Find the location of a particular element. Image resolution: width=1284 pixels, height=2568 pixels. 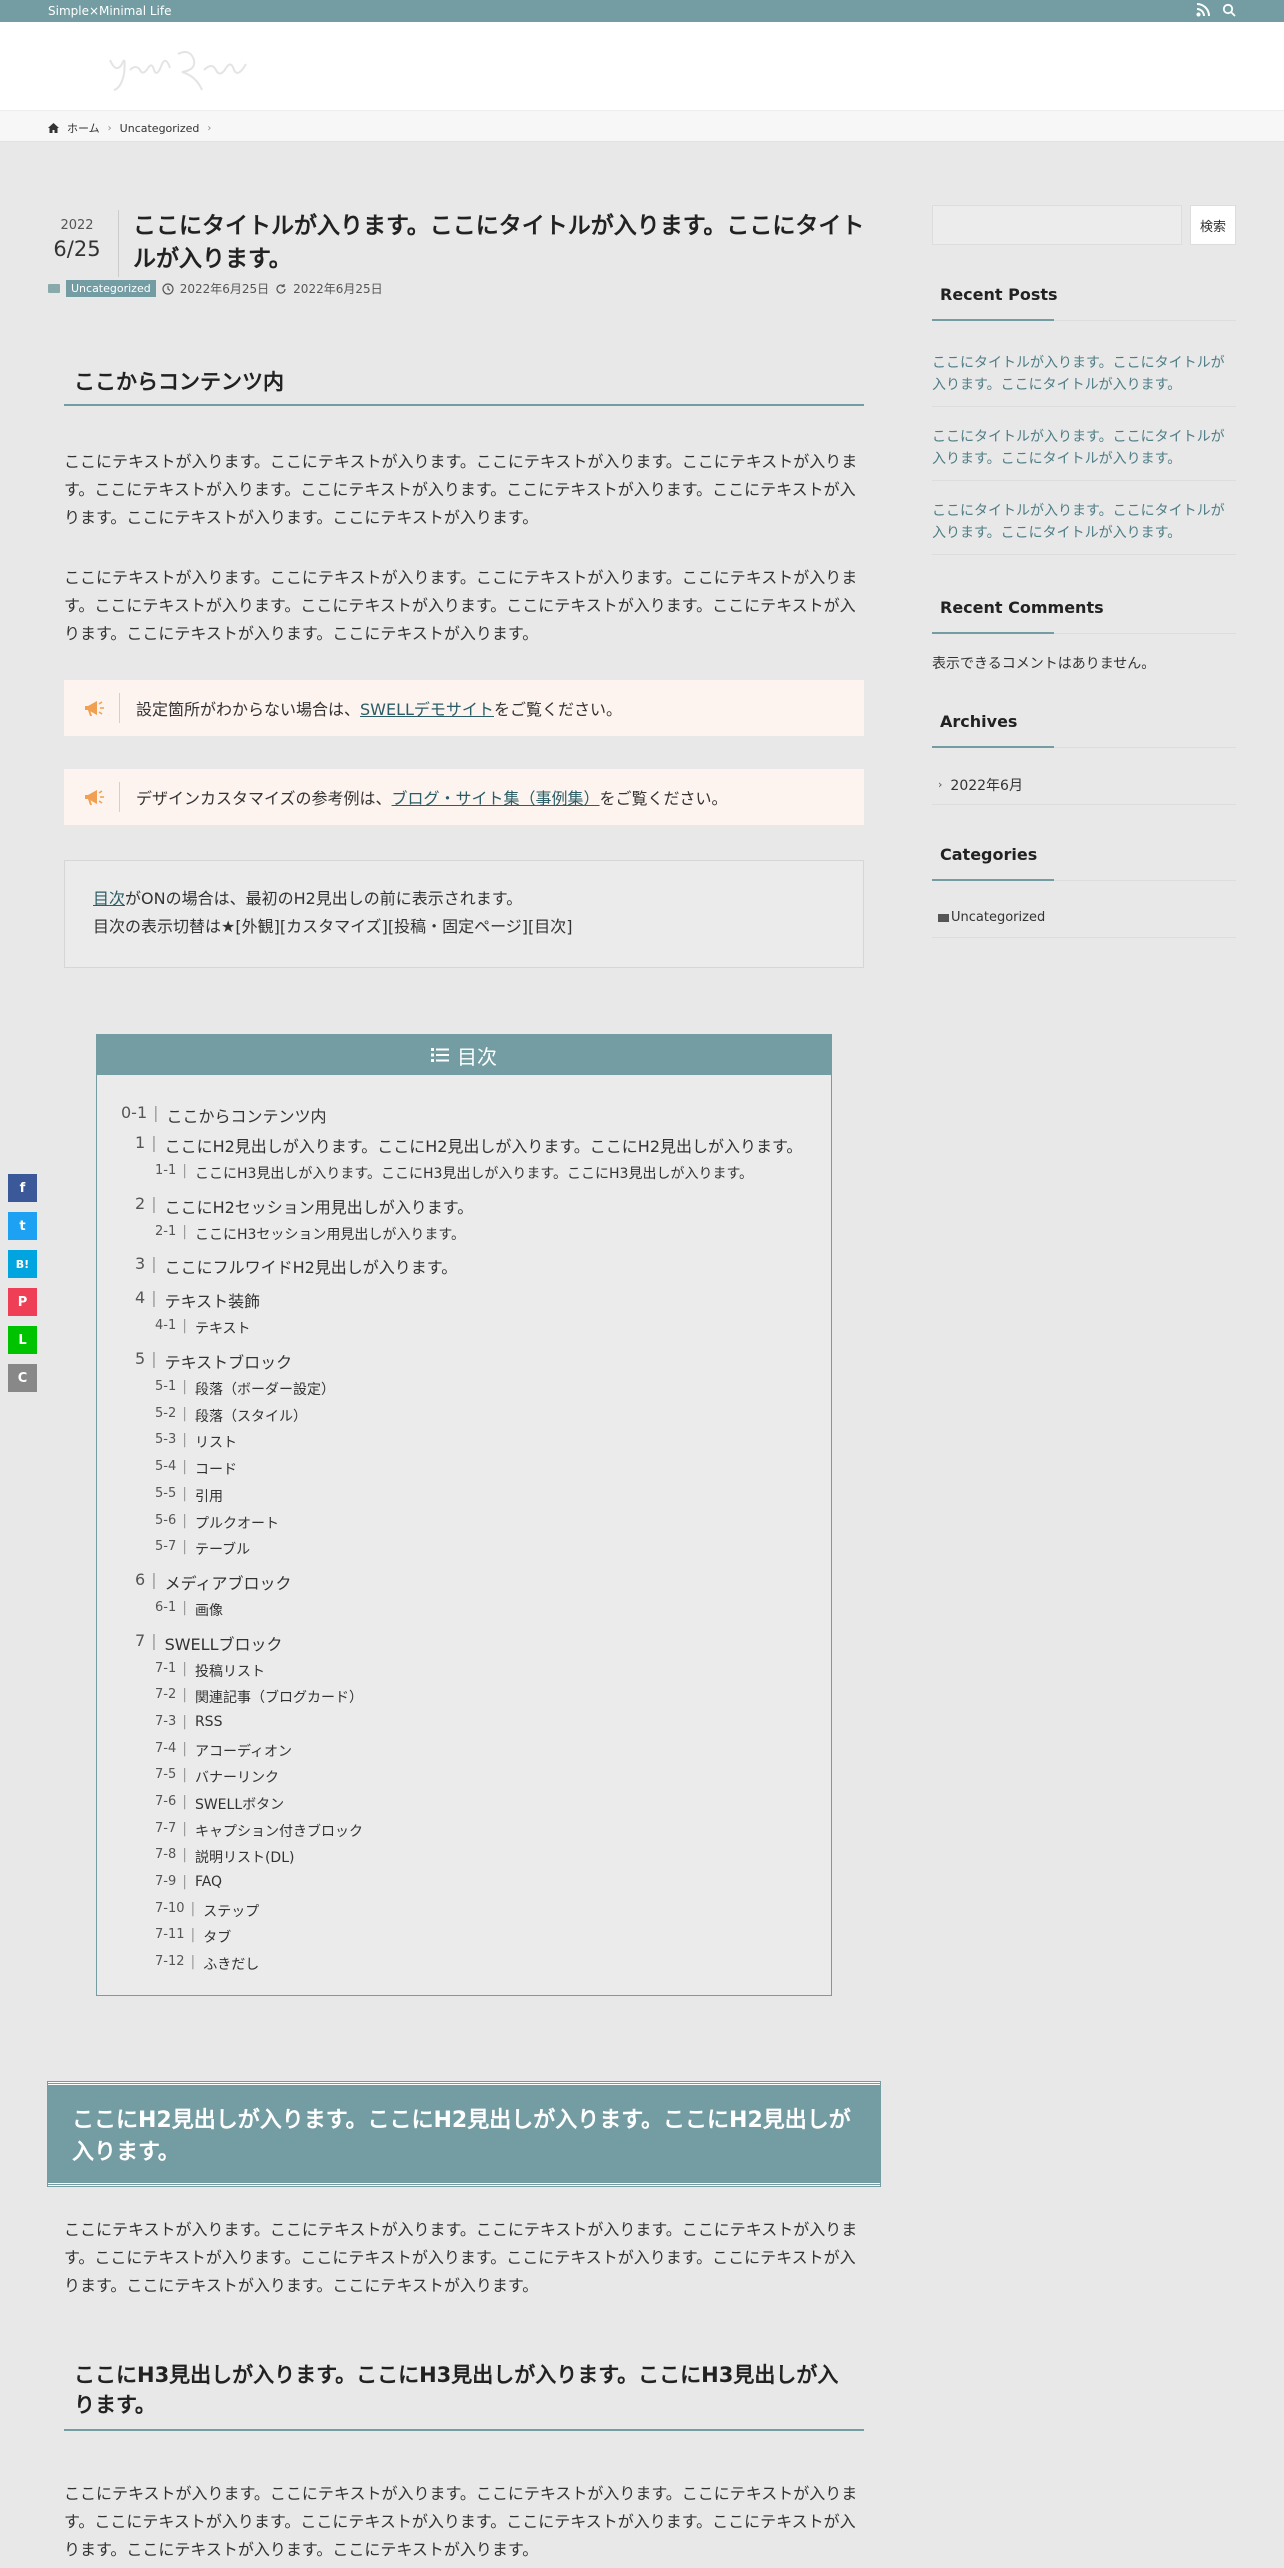

caption-text: をご覧ください。 is located at coordinates (663, 798).